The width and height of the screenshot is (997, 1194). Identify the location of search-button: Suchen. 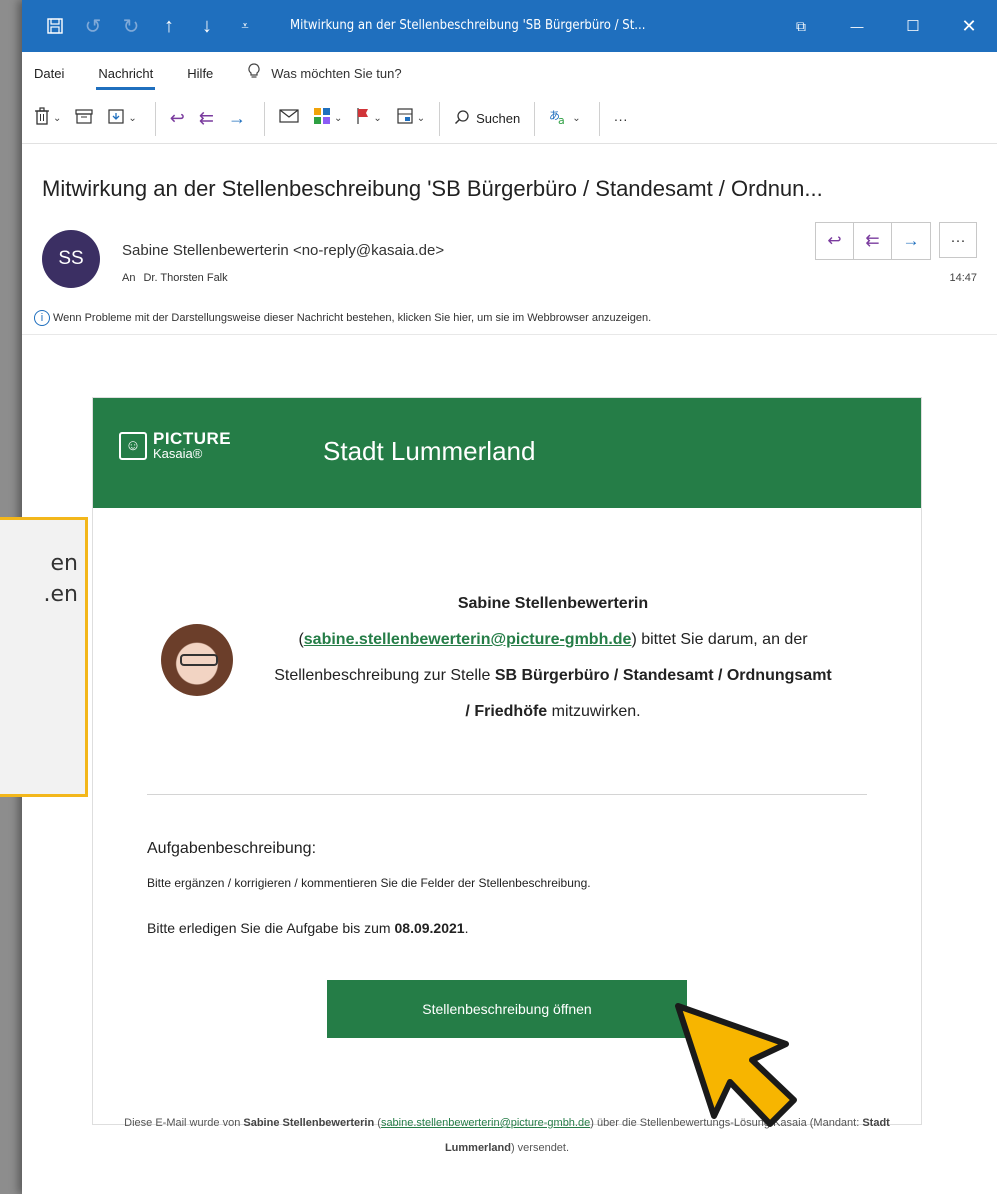
(487, 118).